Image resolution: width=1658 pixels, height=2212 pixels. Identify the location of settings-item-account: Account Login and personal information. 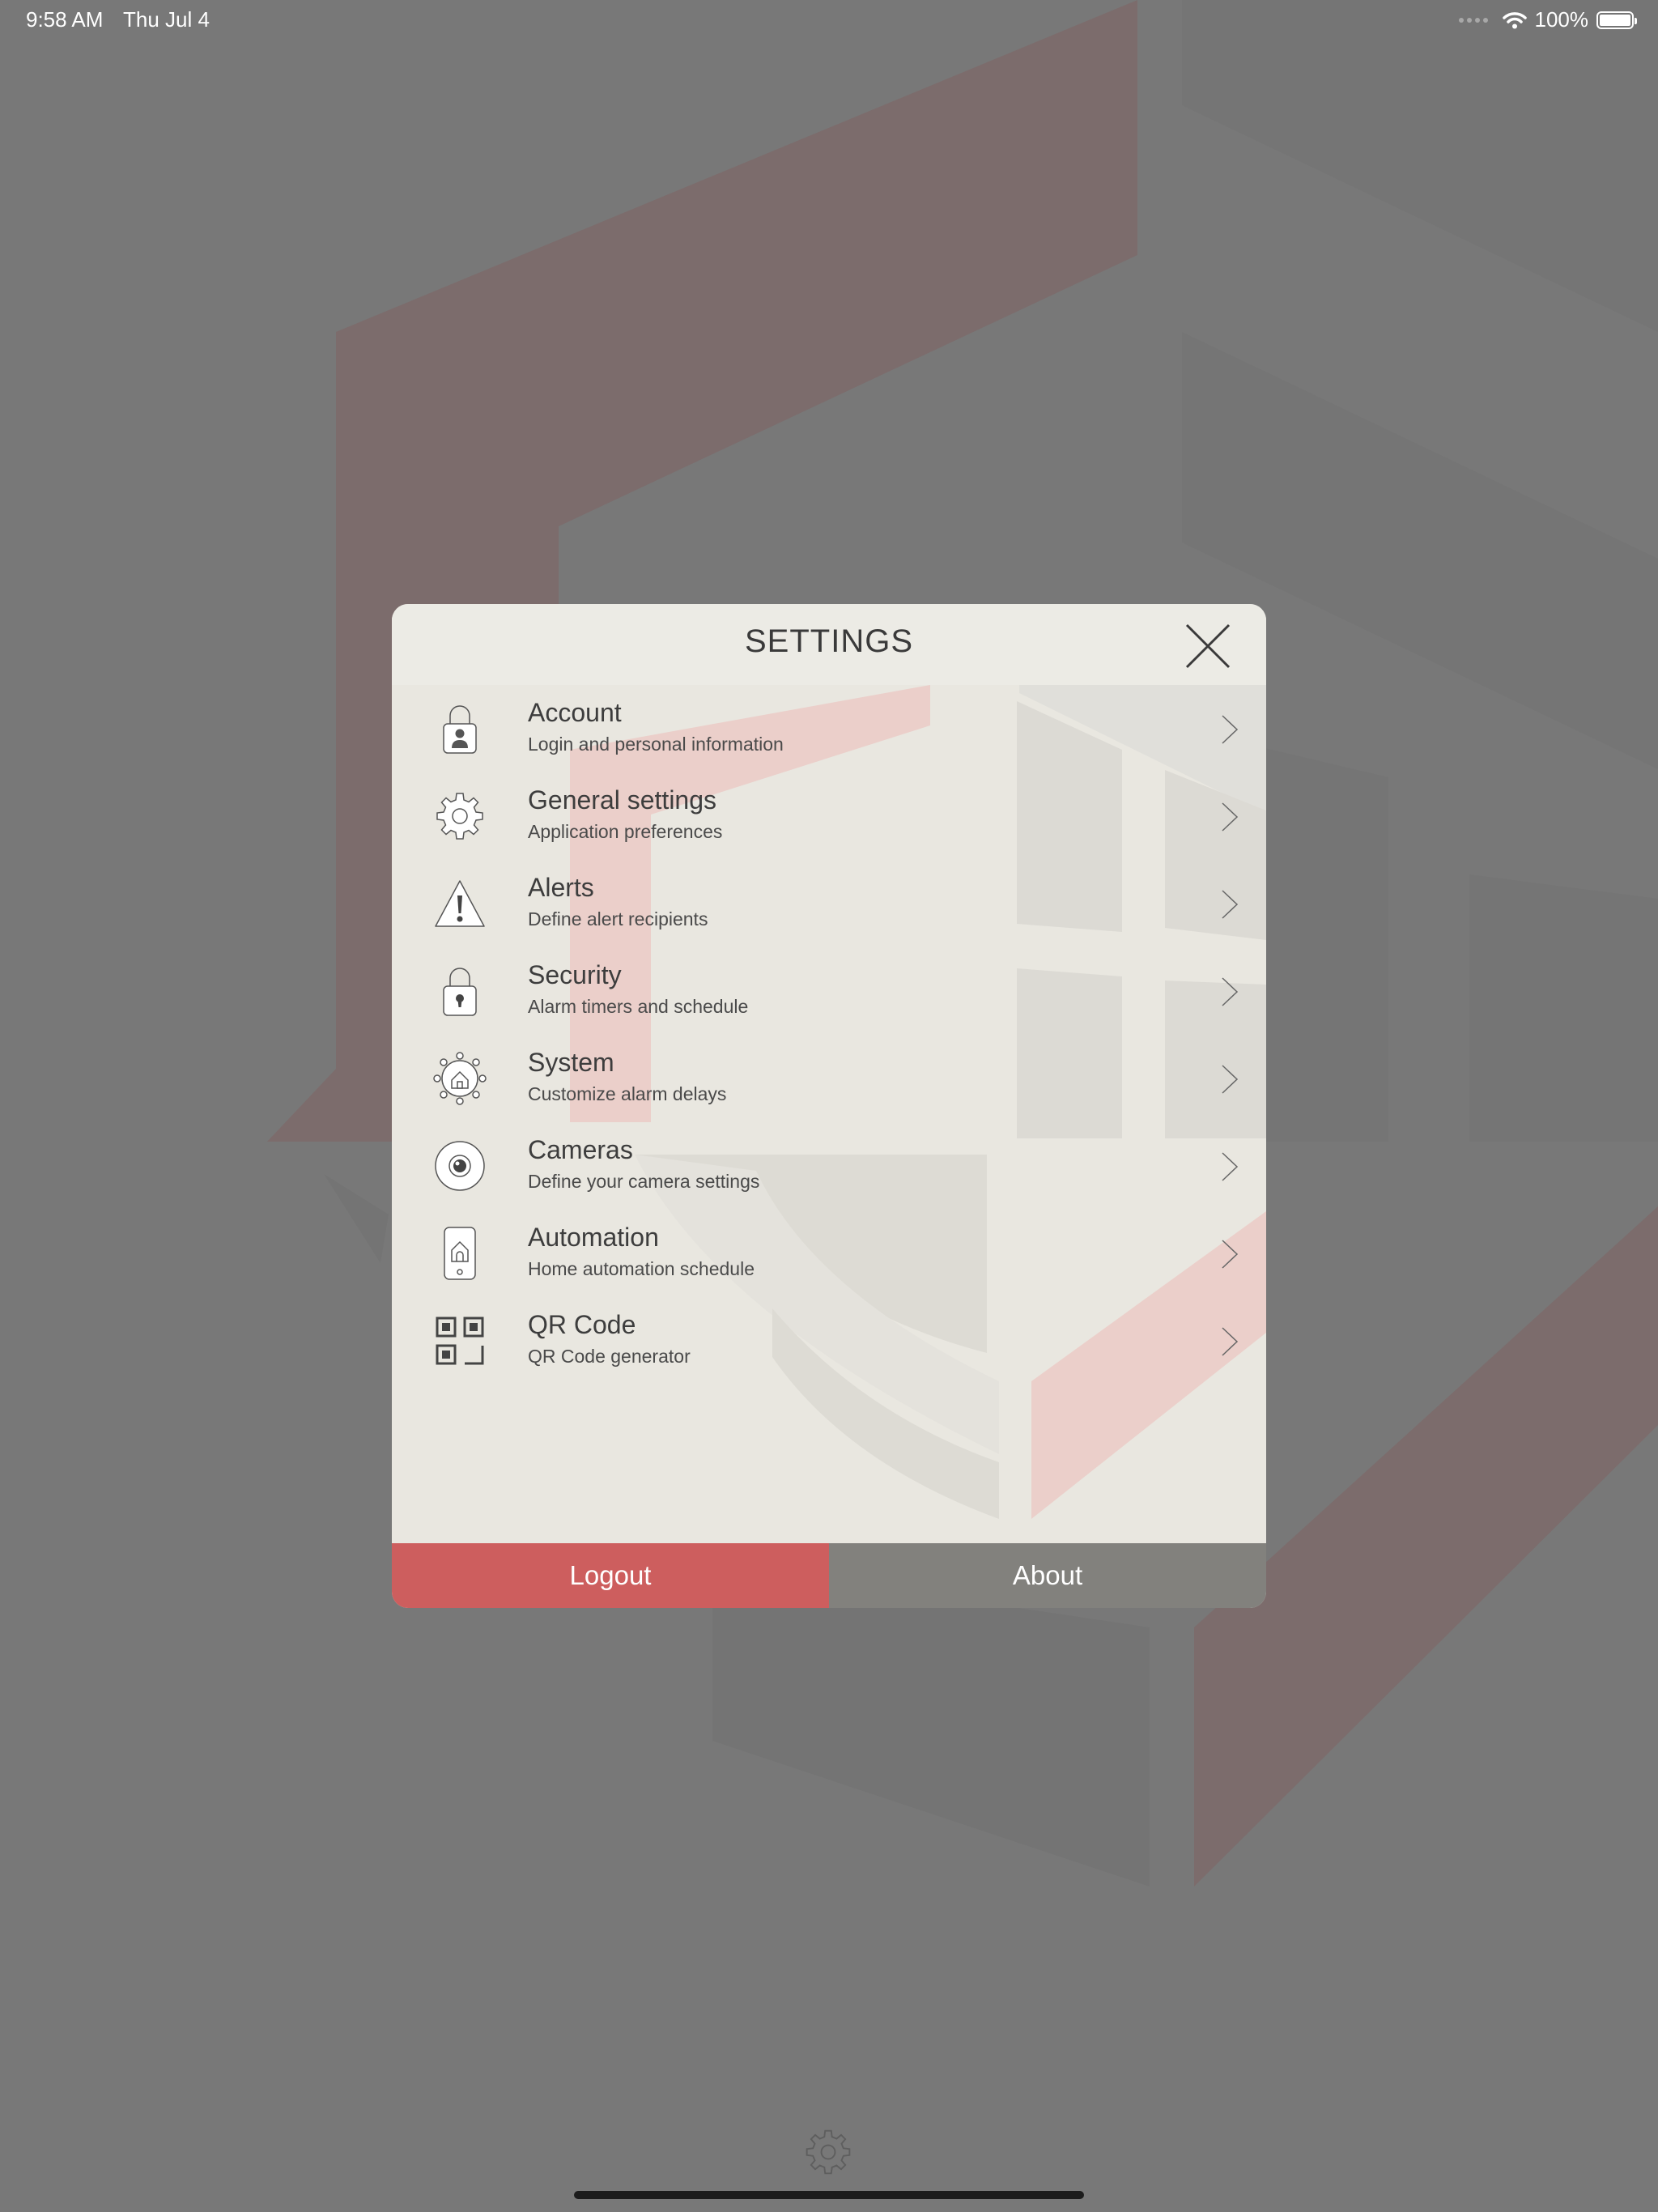
(829, 728).